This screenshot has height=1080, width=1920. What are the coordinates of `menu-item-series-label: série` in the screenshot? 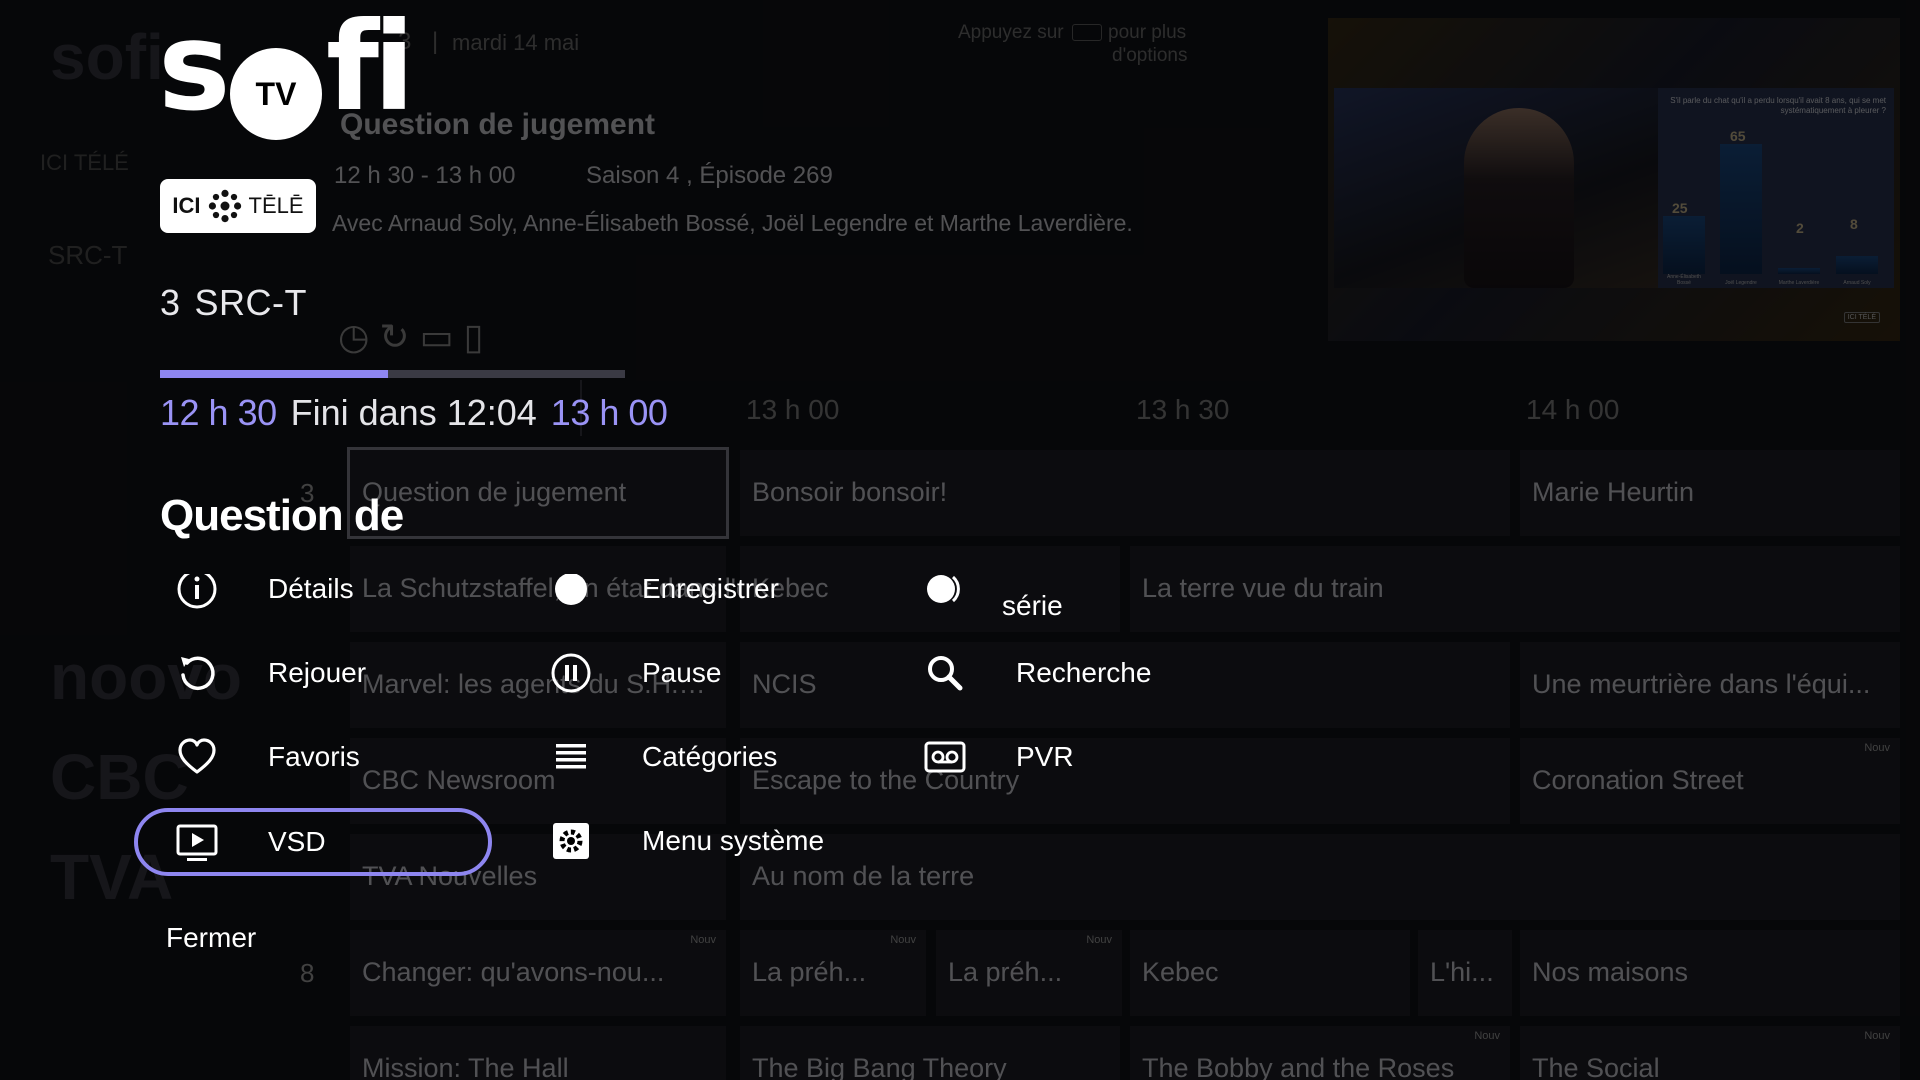 It's located at (1032, 605).